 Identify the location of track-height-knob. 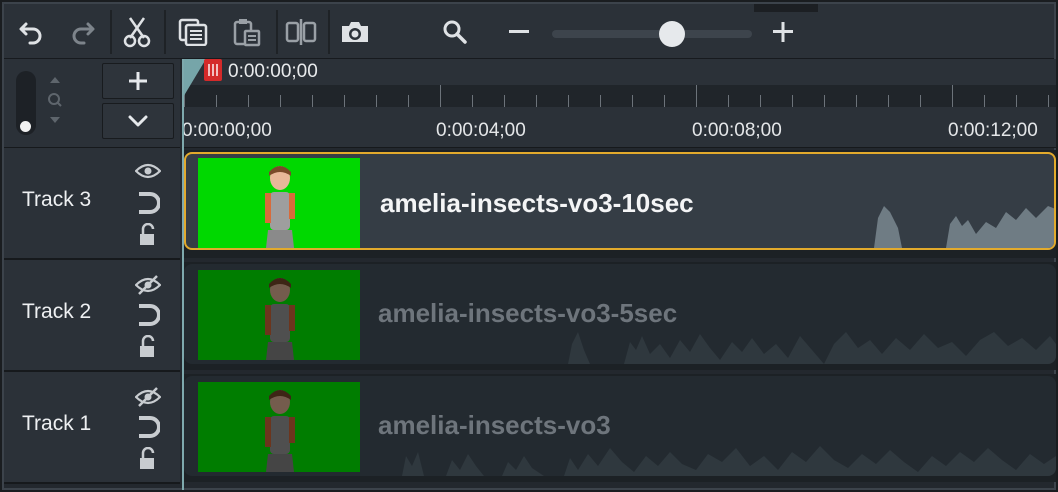
(25, 126).